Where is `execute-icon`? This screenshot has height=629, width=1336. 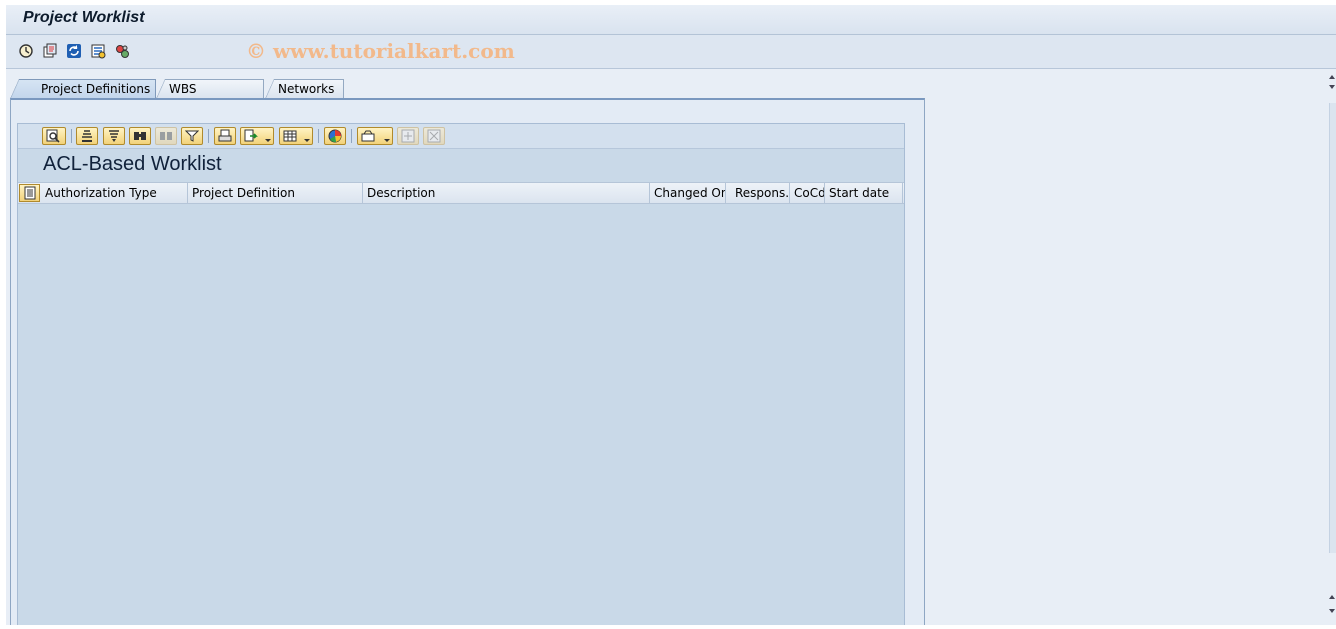
execute-icon is located at coordinates (26, 51).